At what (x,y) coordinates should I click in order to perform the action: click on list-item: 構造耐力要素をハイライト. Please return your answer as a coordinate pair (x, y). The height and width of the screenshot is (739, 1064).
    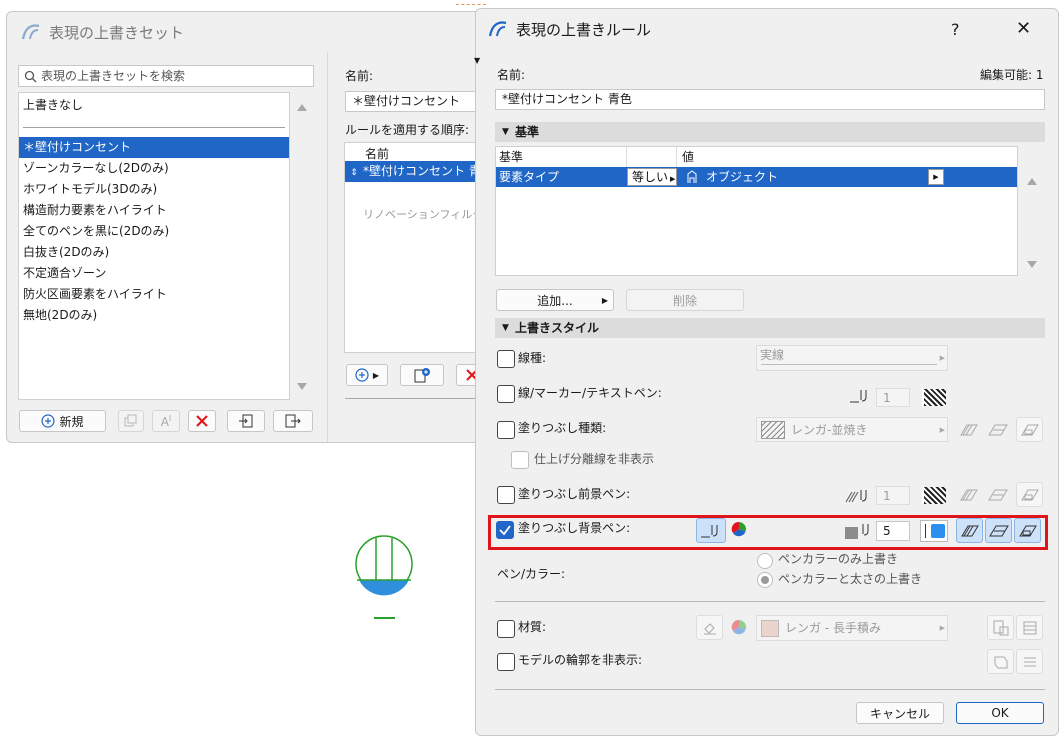
    Looking at the image, I should click on (154, 210).